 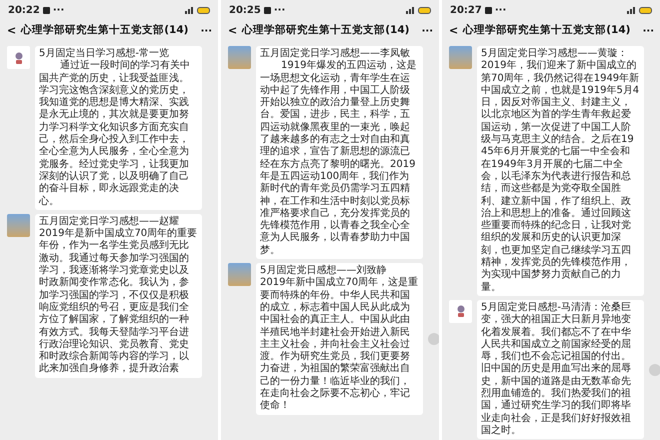 What do you see at coordinates (554, 54) in the screenshot?
I see `message-title: 5月固定党日学习感想——黄璇：` at bounding box center [554, 54].